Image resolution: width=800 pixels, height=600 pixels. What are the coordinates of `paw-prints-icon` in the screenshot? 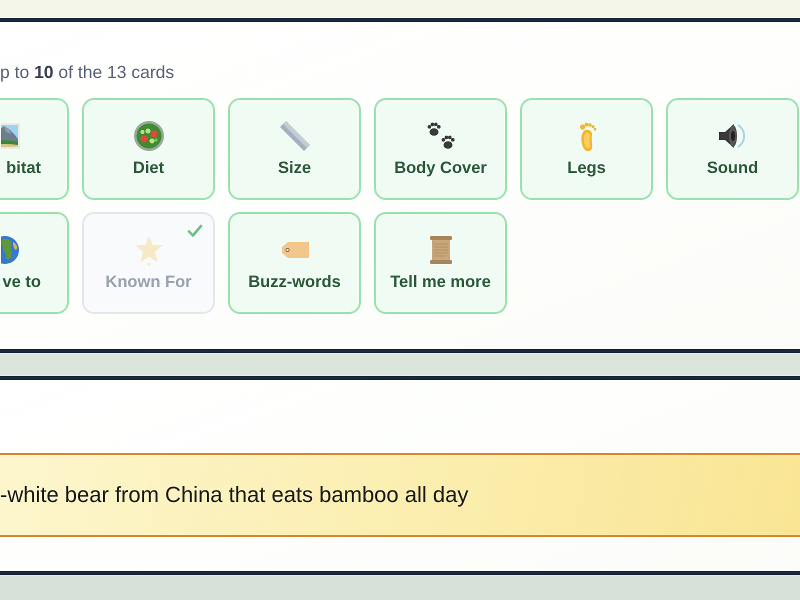 It's located at (440, 136).